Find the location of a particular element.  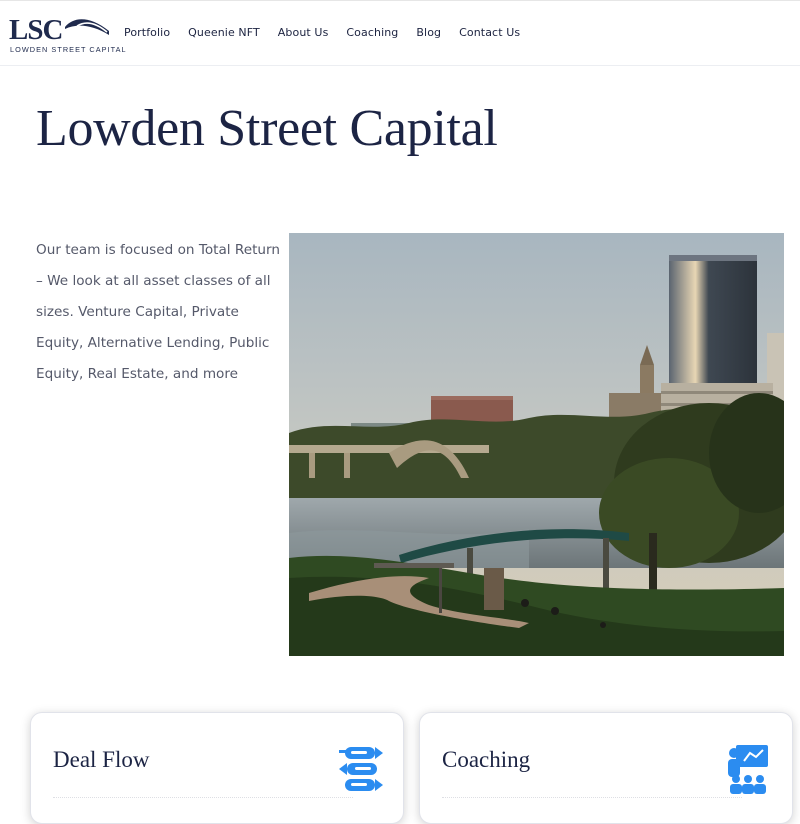

nav-contact-us: Contact Us is located at coordinates (489, 32).